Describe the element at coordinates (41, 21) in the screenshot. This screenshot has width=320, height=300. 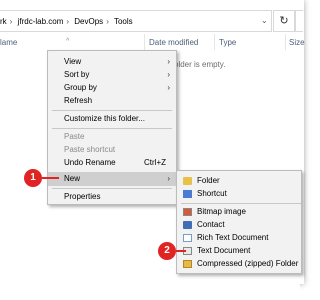
I see `breadcrumb-item: jfrdc-lab.com` at that location.